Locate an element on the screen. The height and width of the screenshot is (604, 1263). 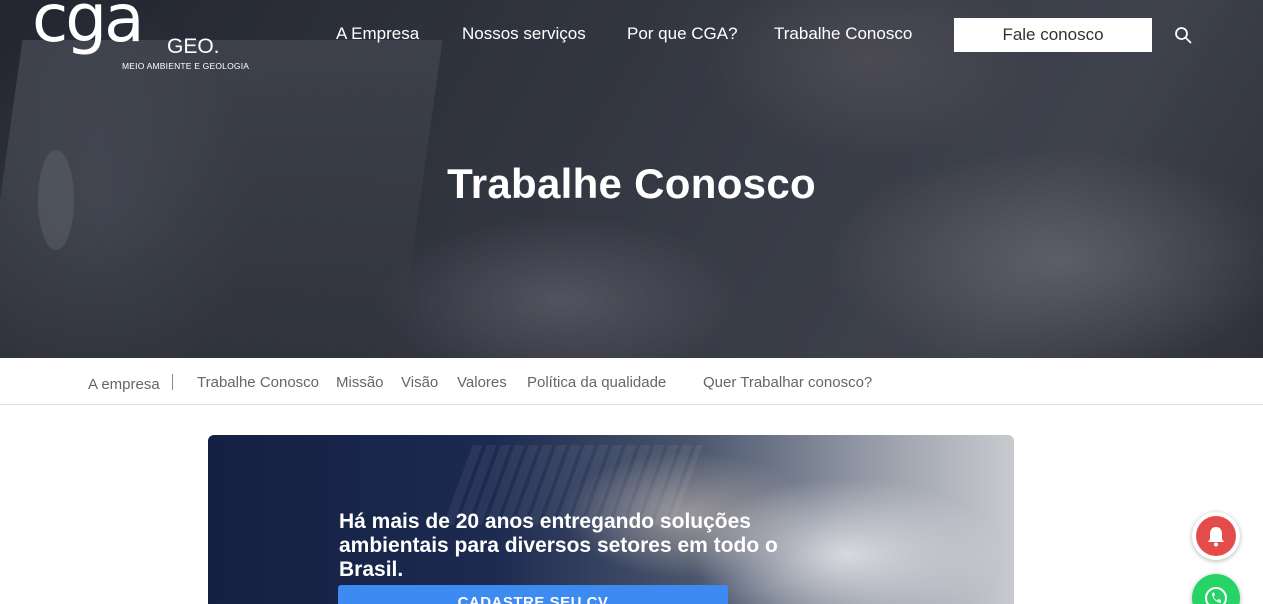
logo-wordmark: cga is located at coordinates (88, 28).